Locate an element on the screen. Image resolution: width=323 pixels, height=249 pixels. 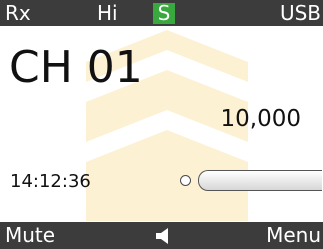
rx-indicator: Rx is located at coordinates (18, 13).